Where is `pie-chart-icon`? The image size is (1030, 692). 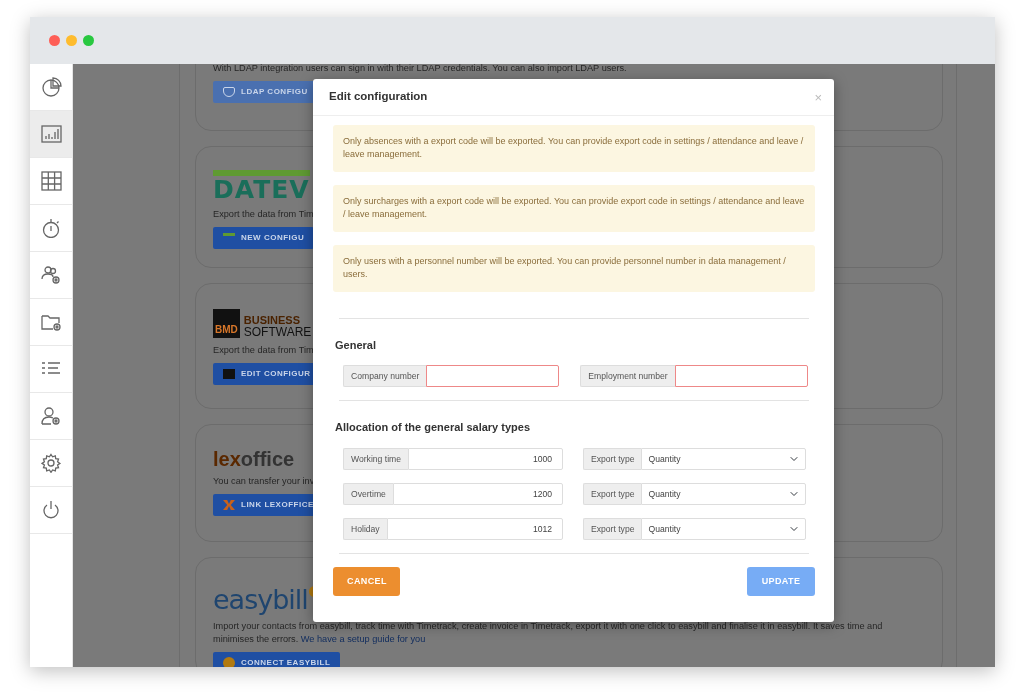
pie-chart-icon is located at coordinates (51, 87).